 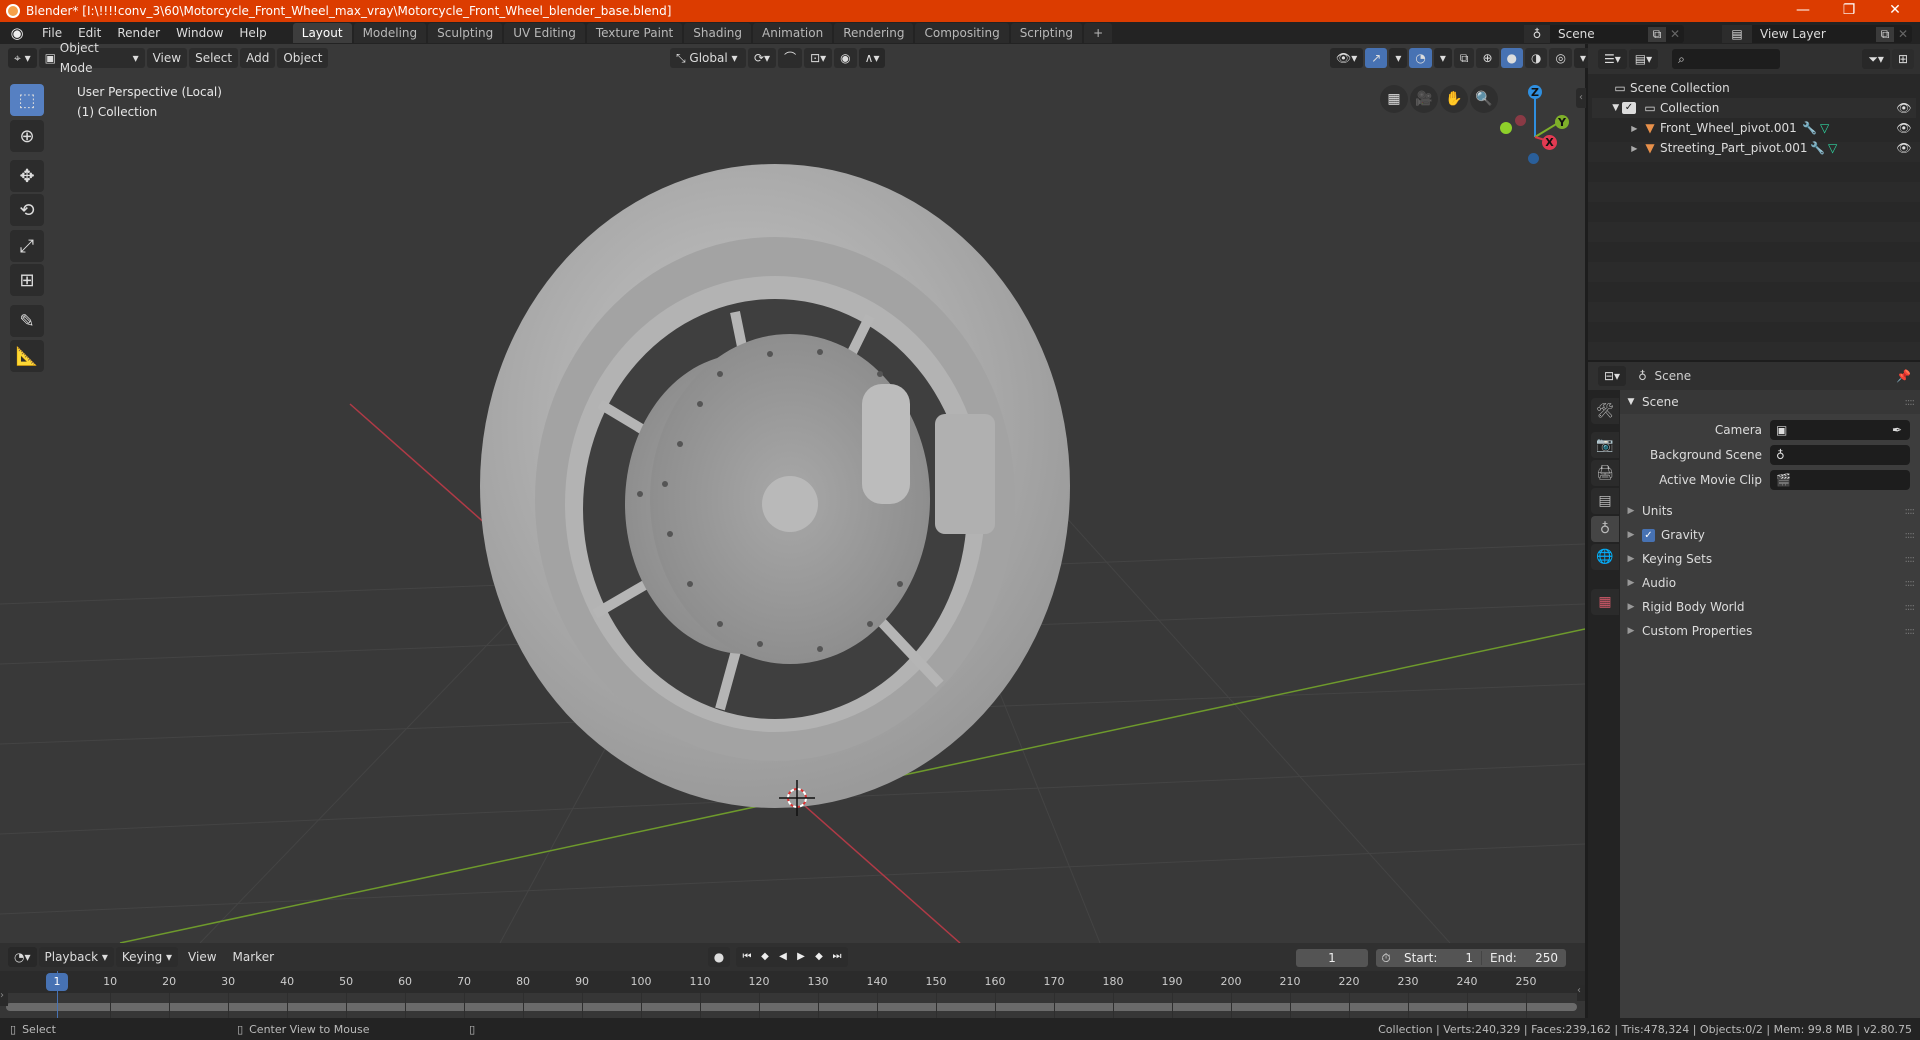 I want to click on overlays-toggle: ◔, so click(x=1420, y=58).